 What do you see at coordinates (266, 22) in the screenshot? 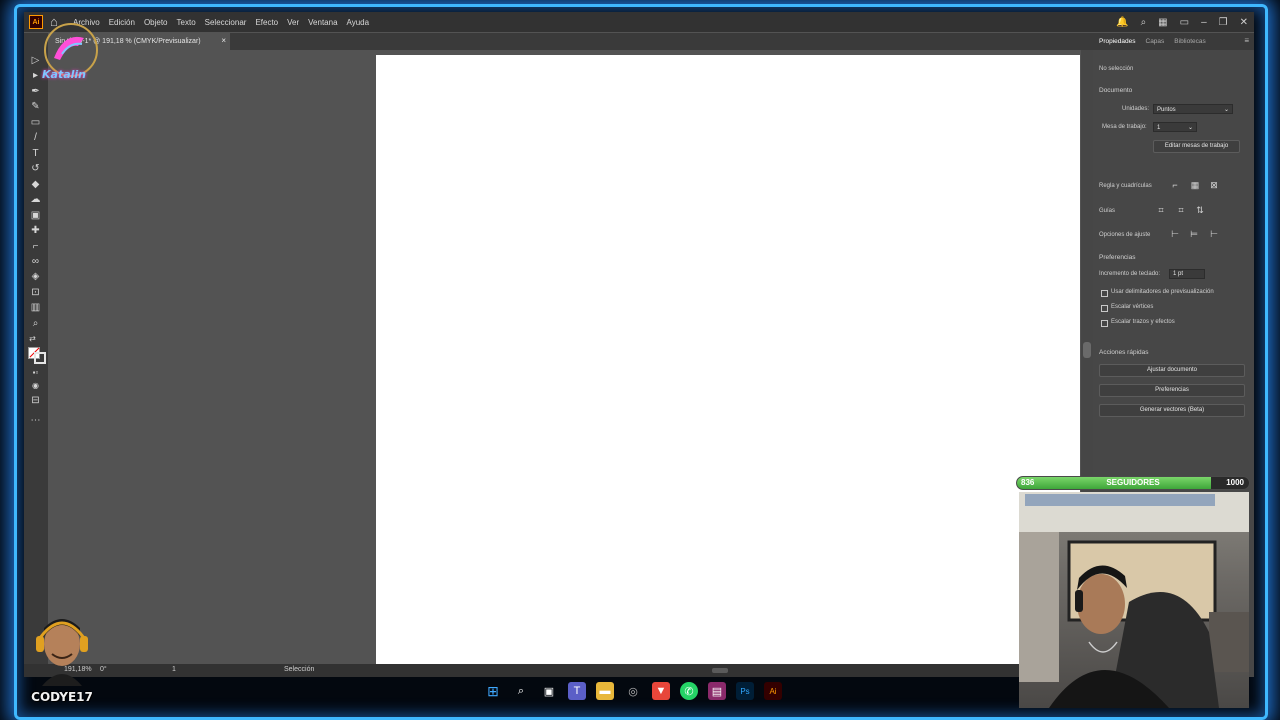
I see `menu-efecto: Efecto` at bounding box center [266, 22].